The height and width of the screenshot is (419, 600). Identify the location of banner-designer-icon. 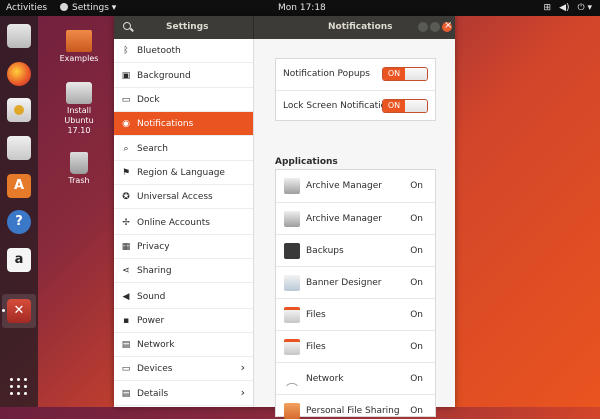
(292, 283).